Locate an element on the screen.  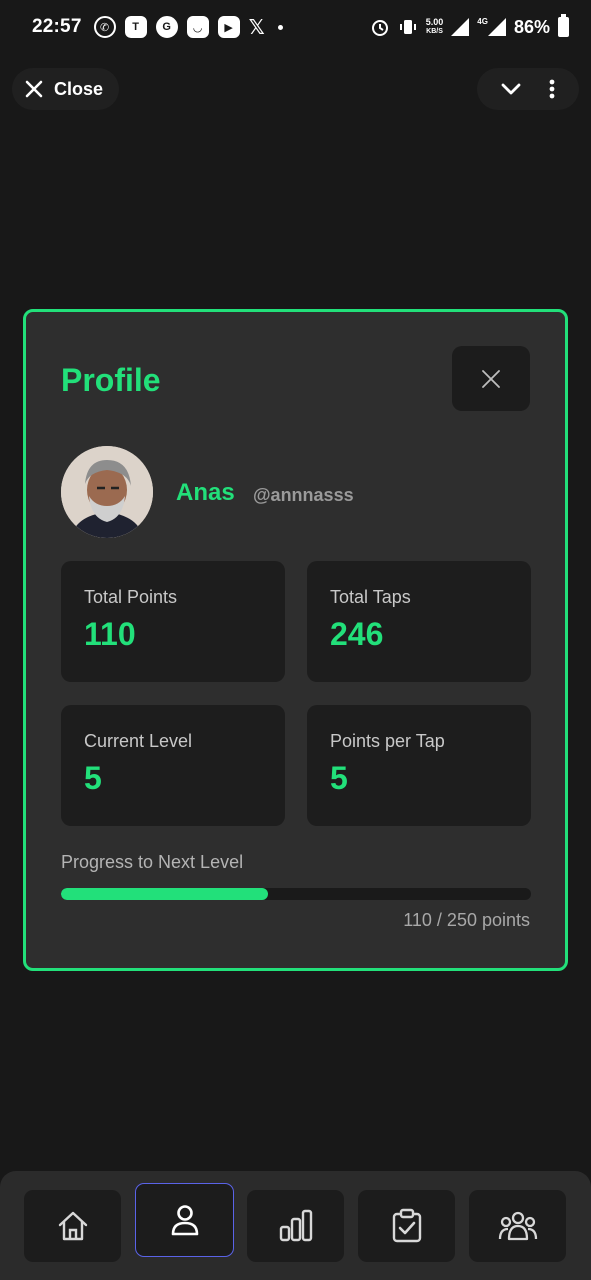
signal-icon is located at coordinates (460, 27).